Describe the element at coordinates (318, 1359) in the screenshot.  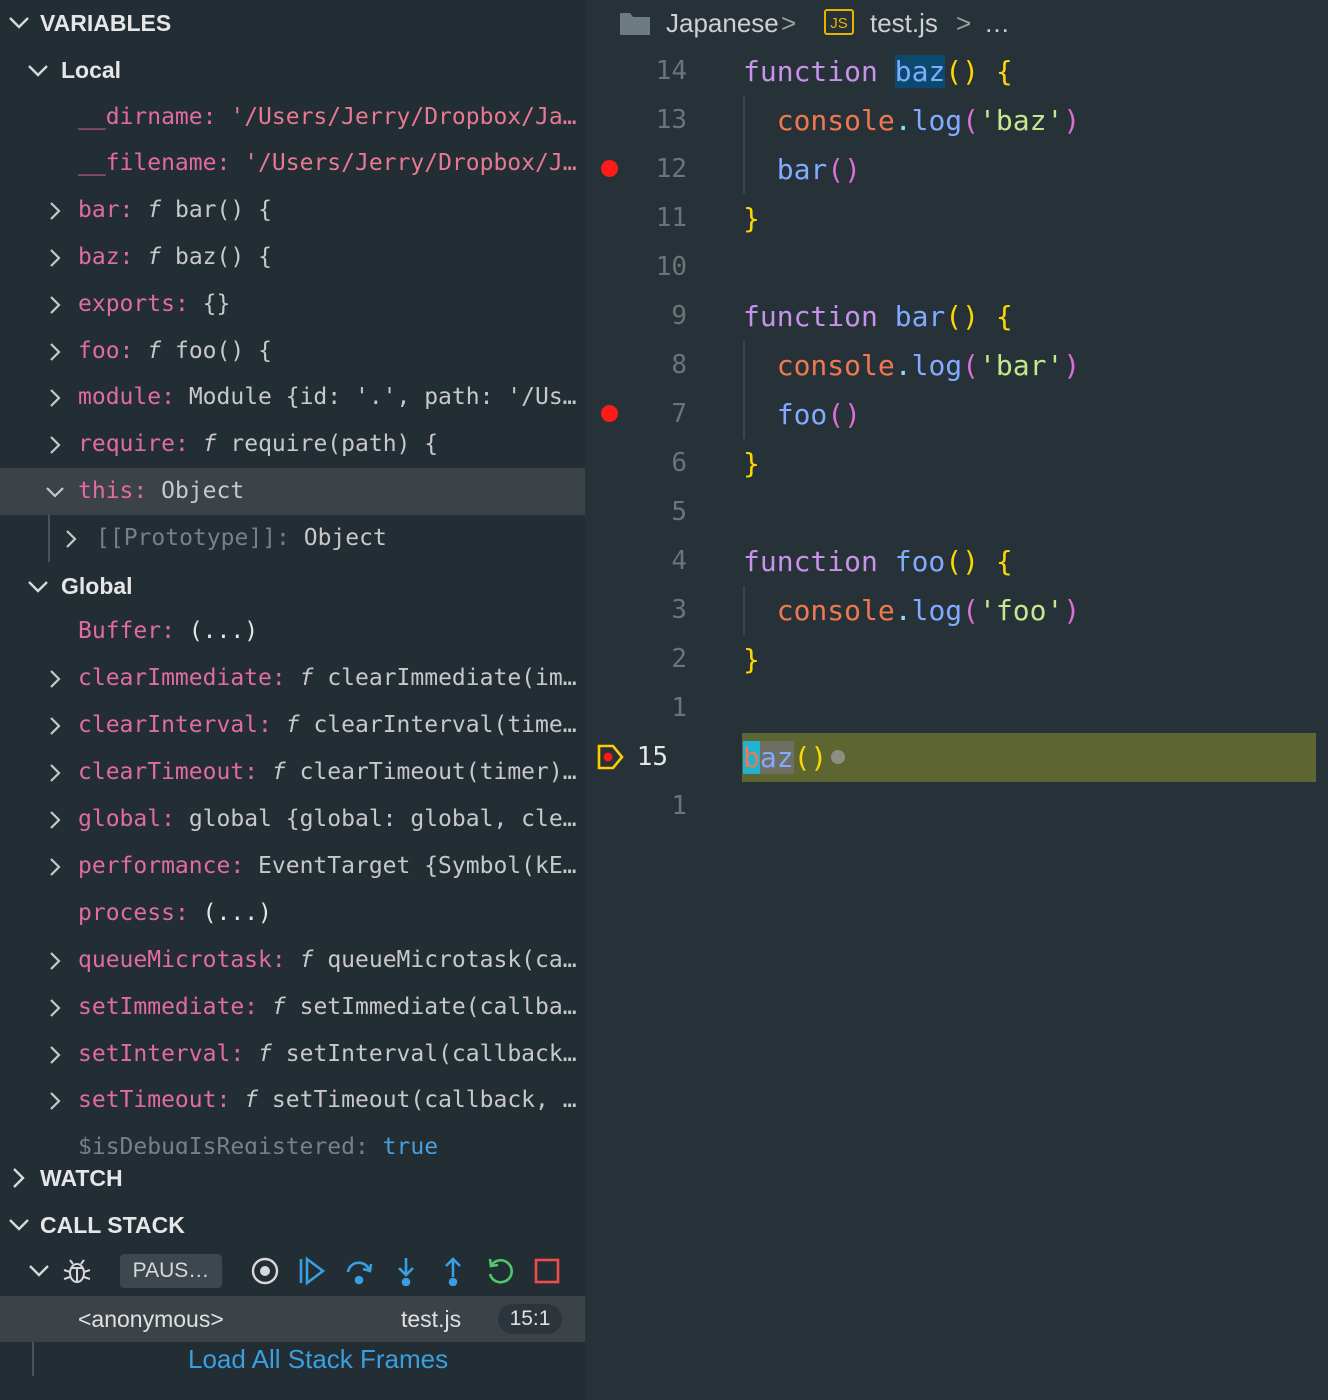
I see `load-all-stack-frames-link: Load All Stack Frames` at that location.